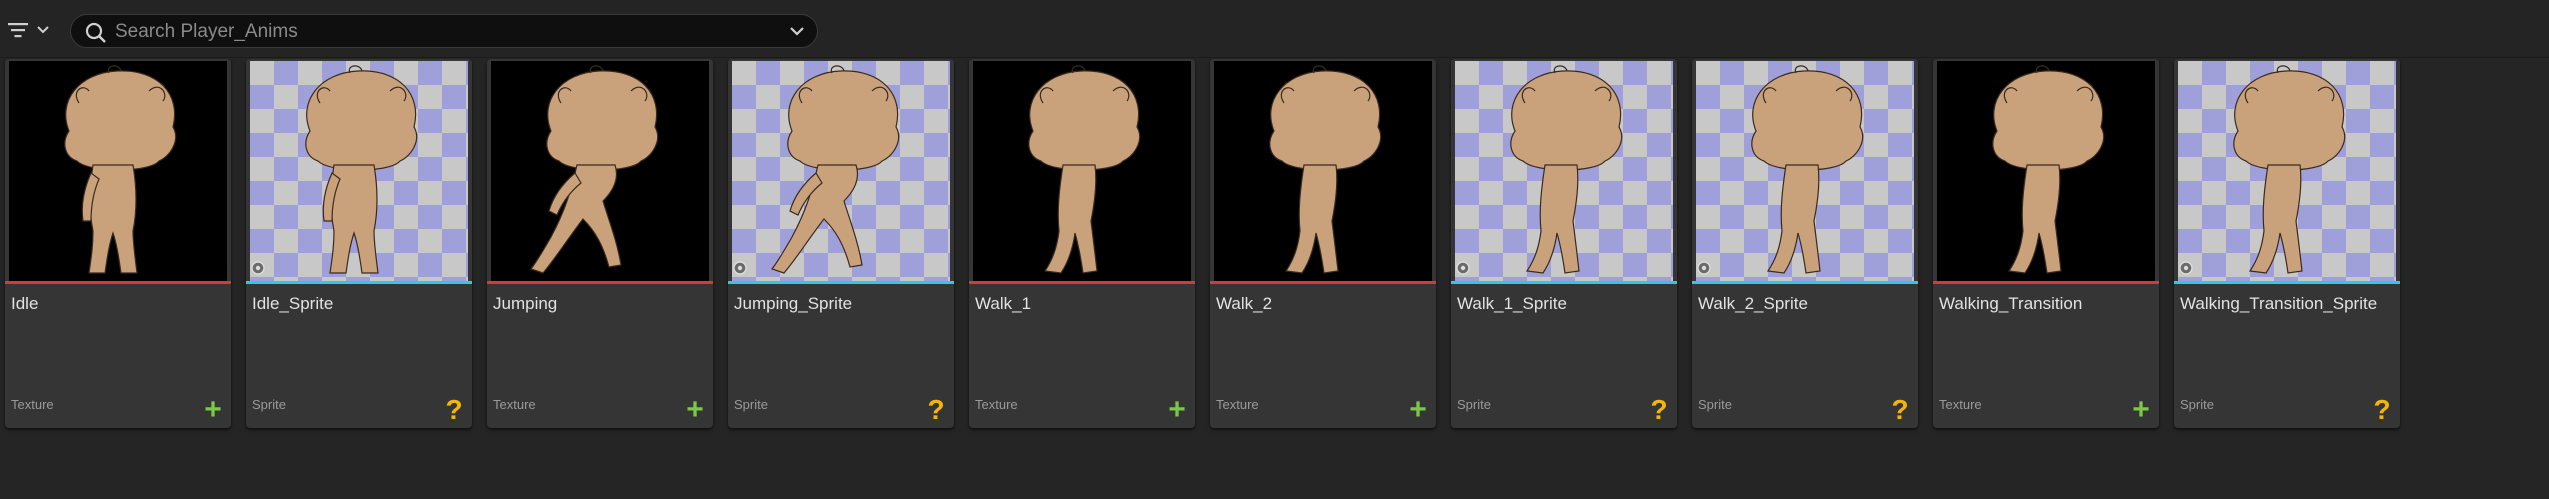  I want to click on asset-tile: Walking_Transition Texture +, so click(2046, 243).